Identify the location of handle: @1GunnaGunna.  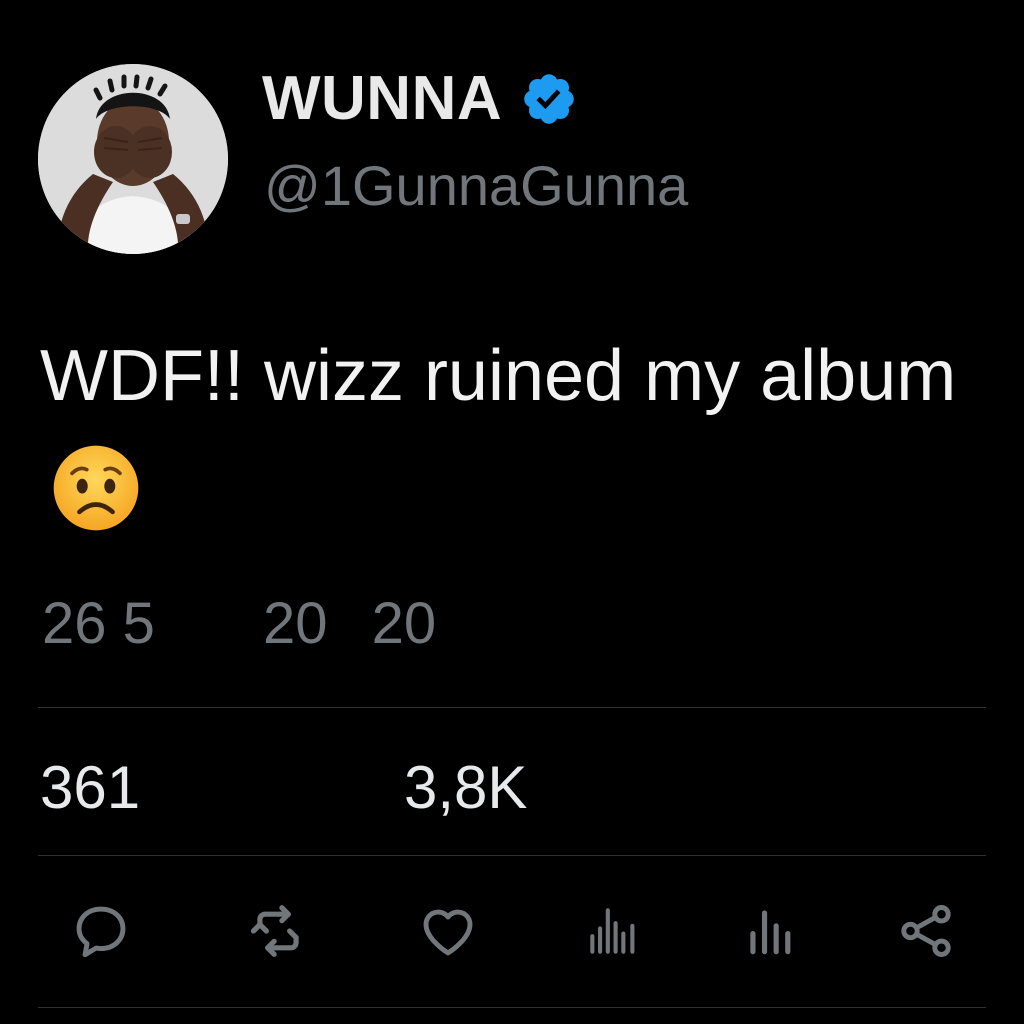
(476, 186).